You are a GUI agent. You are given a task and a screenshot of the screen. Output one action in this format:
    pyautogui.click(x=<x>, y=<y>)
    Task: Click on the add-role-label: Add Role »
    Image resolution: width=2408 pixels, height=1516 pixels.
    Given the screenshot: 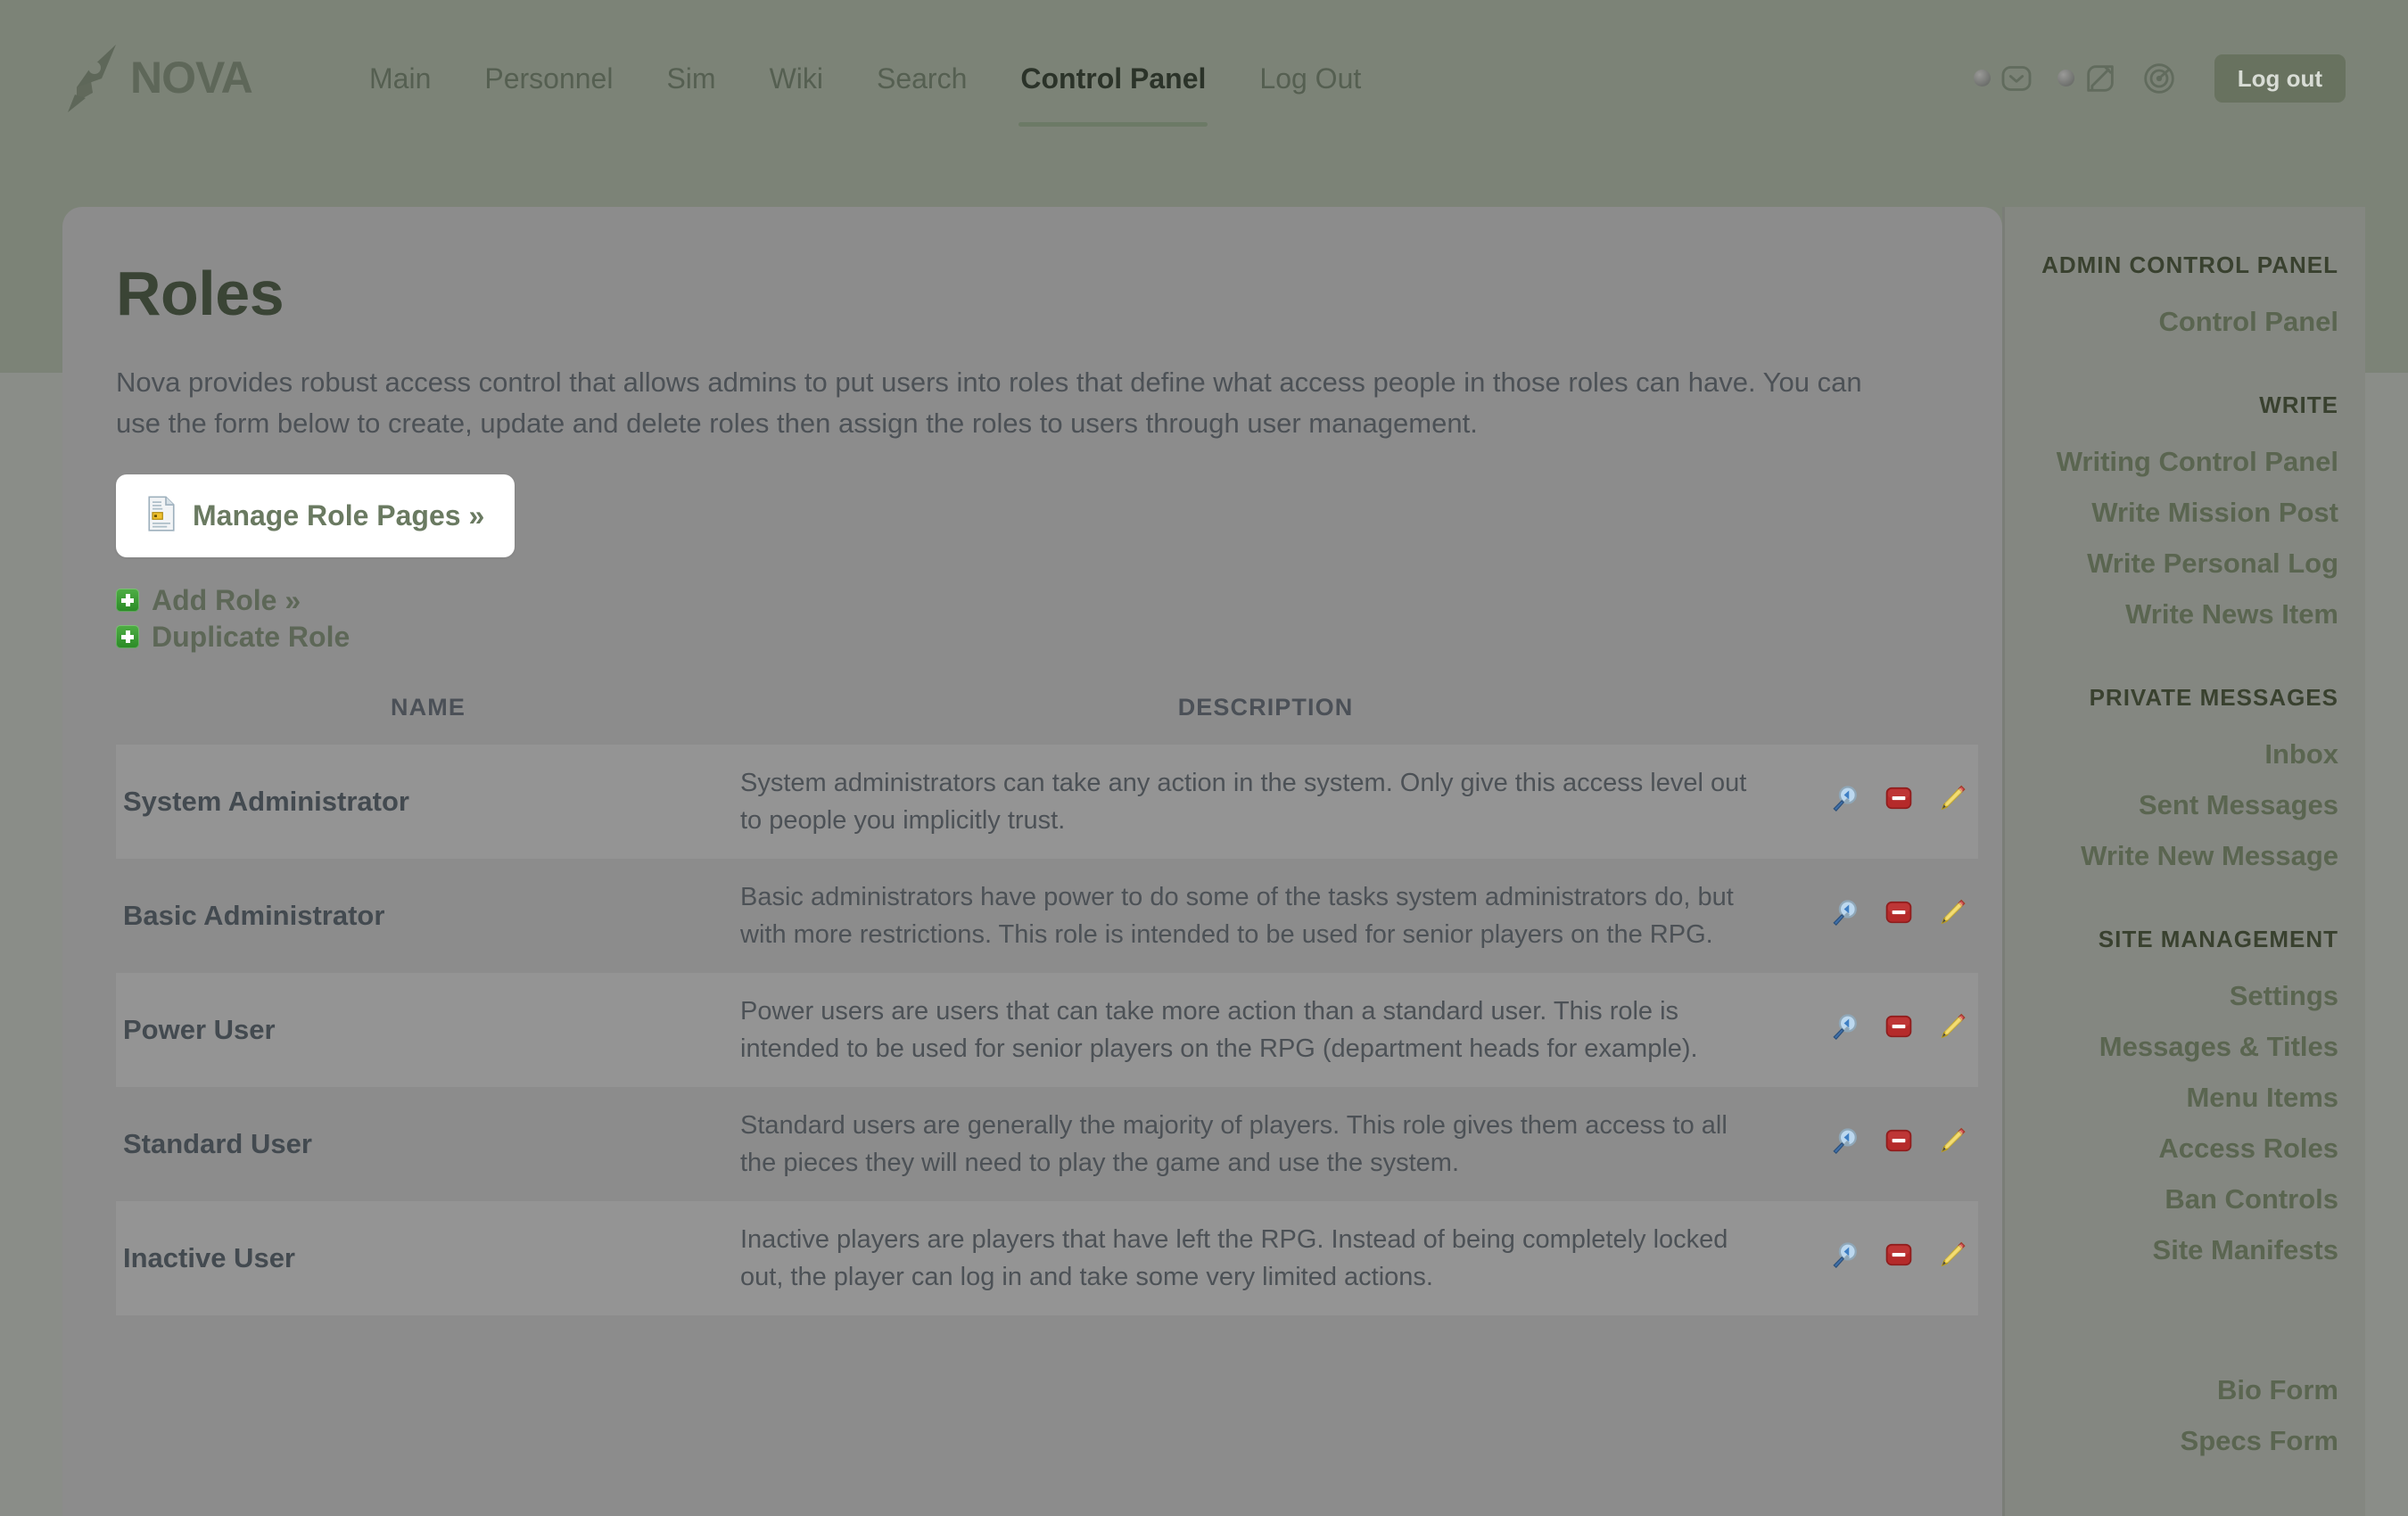 What is the action you would take?
    pyautogui.click(x=226, y=599)
    